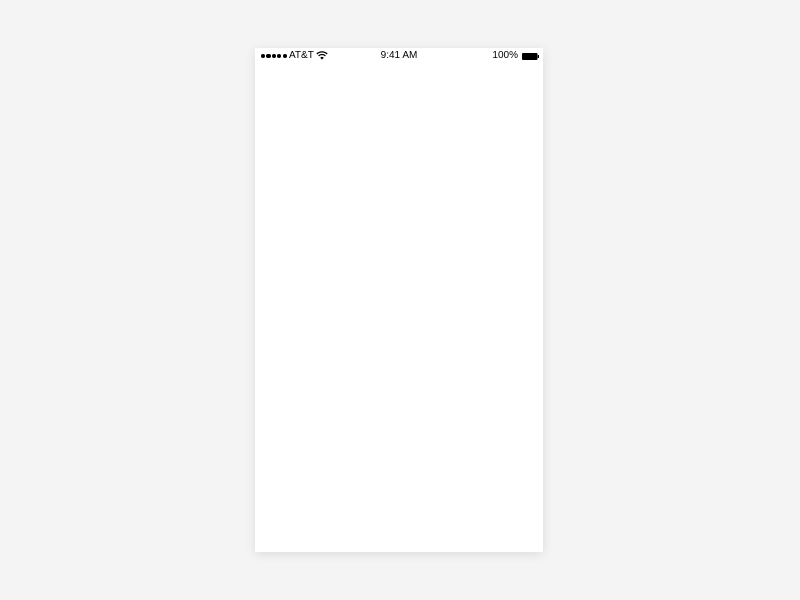  Describe the element at coordinates (530, 56) in the screenshot. I see `battery-icon` at that location.